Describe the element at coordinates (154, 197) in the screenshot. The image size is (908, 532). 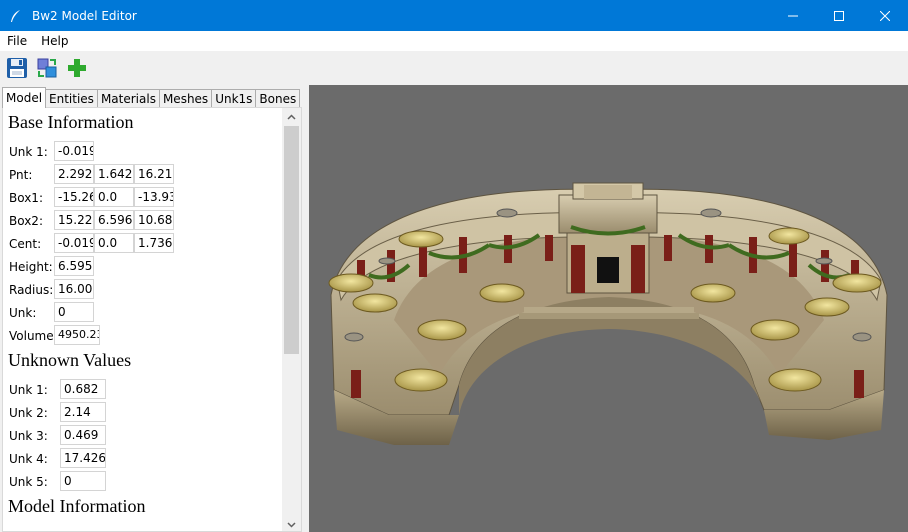
I see `box1-z-field: -13.935` at that location.